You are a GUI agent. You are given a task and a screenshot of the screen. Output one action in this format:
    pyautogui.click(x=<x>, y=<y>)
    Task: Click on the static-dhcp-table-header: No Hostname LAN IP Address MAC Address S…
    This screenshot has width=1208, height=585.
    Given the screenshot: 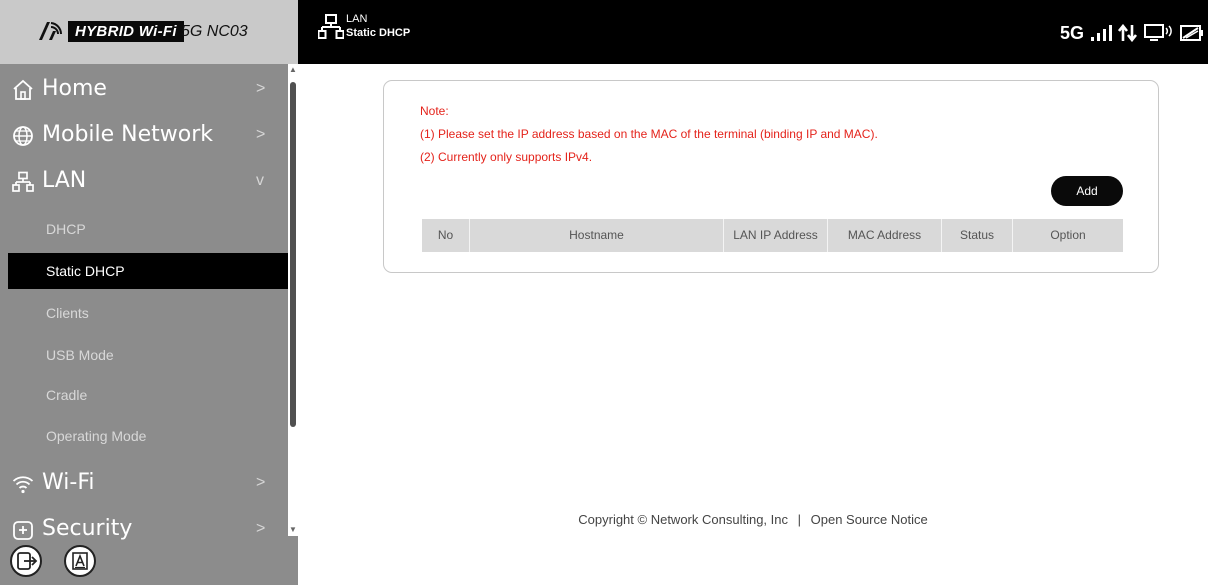 What is the action you would take?
    pyautogui.click(x=772, y=235)
    